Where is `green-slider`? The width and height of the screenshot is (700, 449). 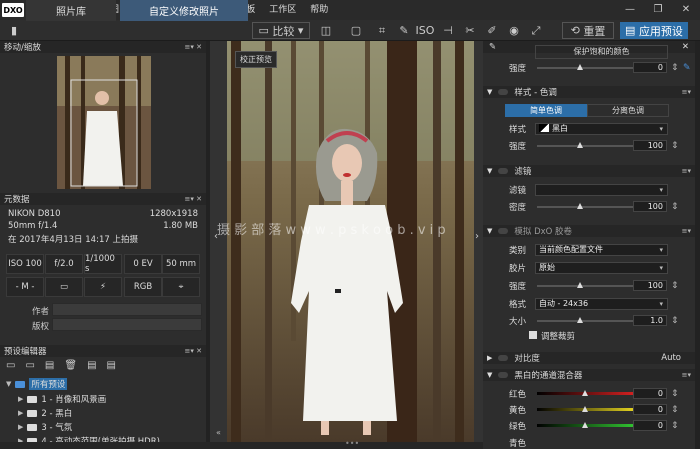 green-slider is located at coordinates (585, 425).